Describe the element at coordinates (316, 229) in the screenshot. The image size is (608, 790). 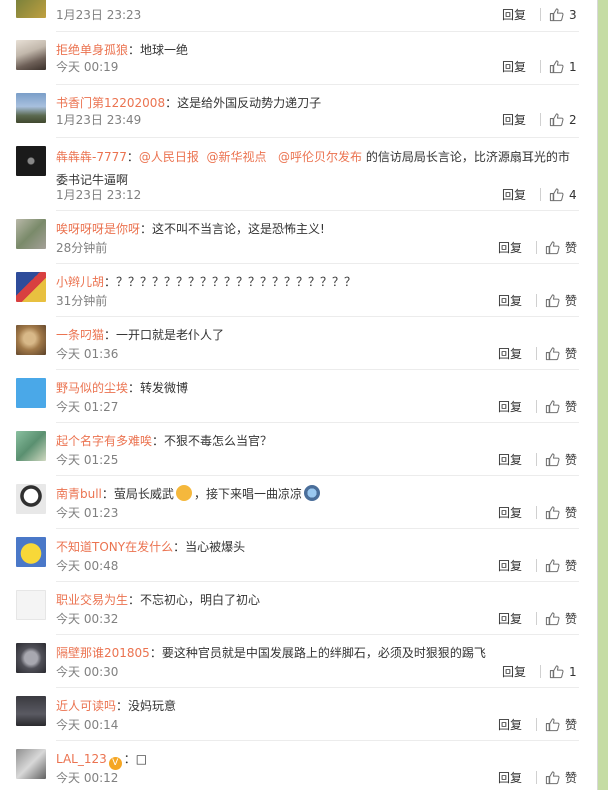
I see `comment-text: 唉呀呀呀是你呀：这不叫不当言论，这是恐怖主义!` at that location.